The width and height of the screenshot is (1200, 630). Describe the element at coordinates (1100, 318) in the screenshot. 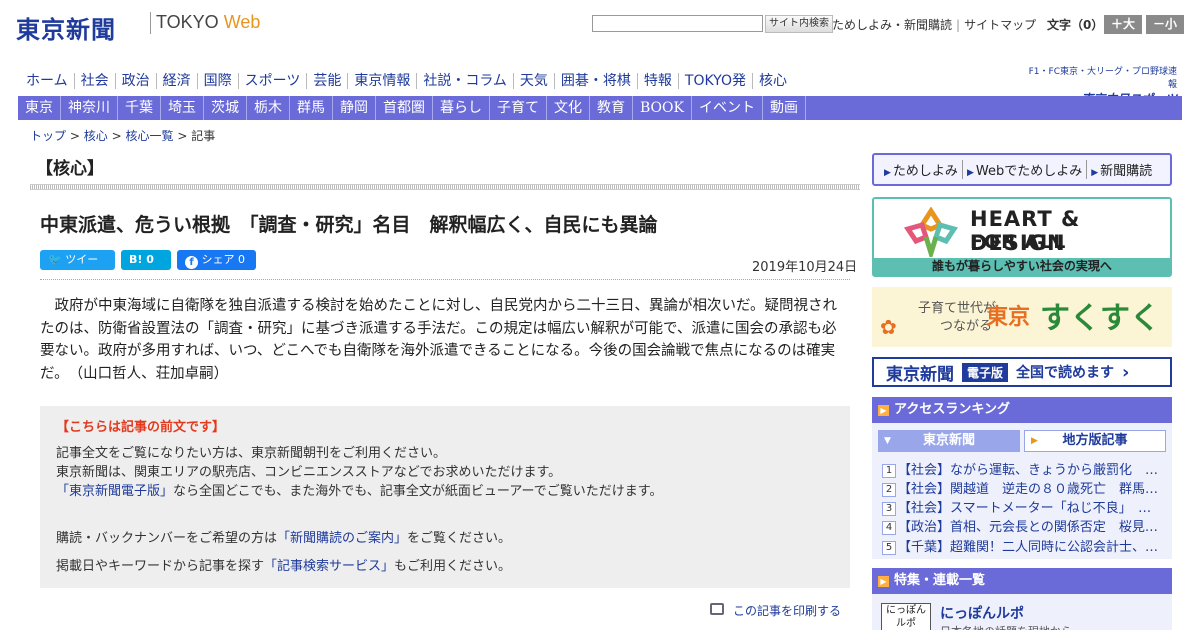

I see `sukusuku-title: すくすく` at that location.